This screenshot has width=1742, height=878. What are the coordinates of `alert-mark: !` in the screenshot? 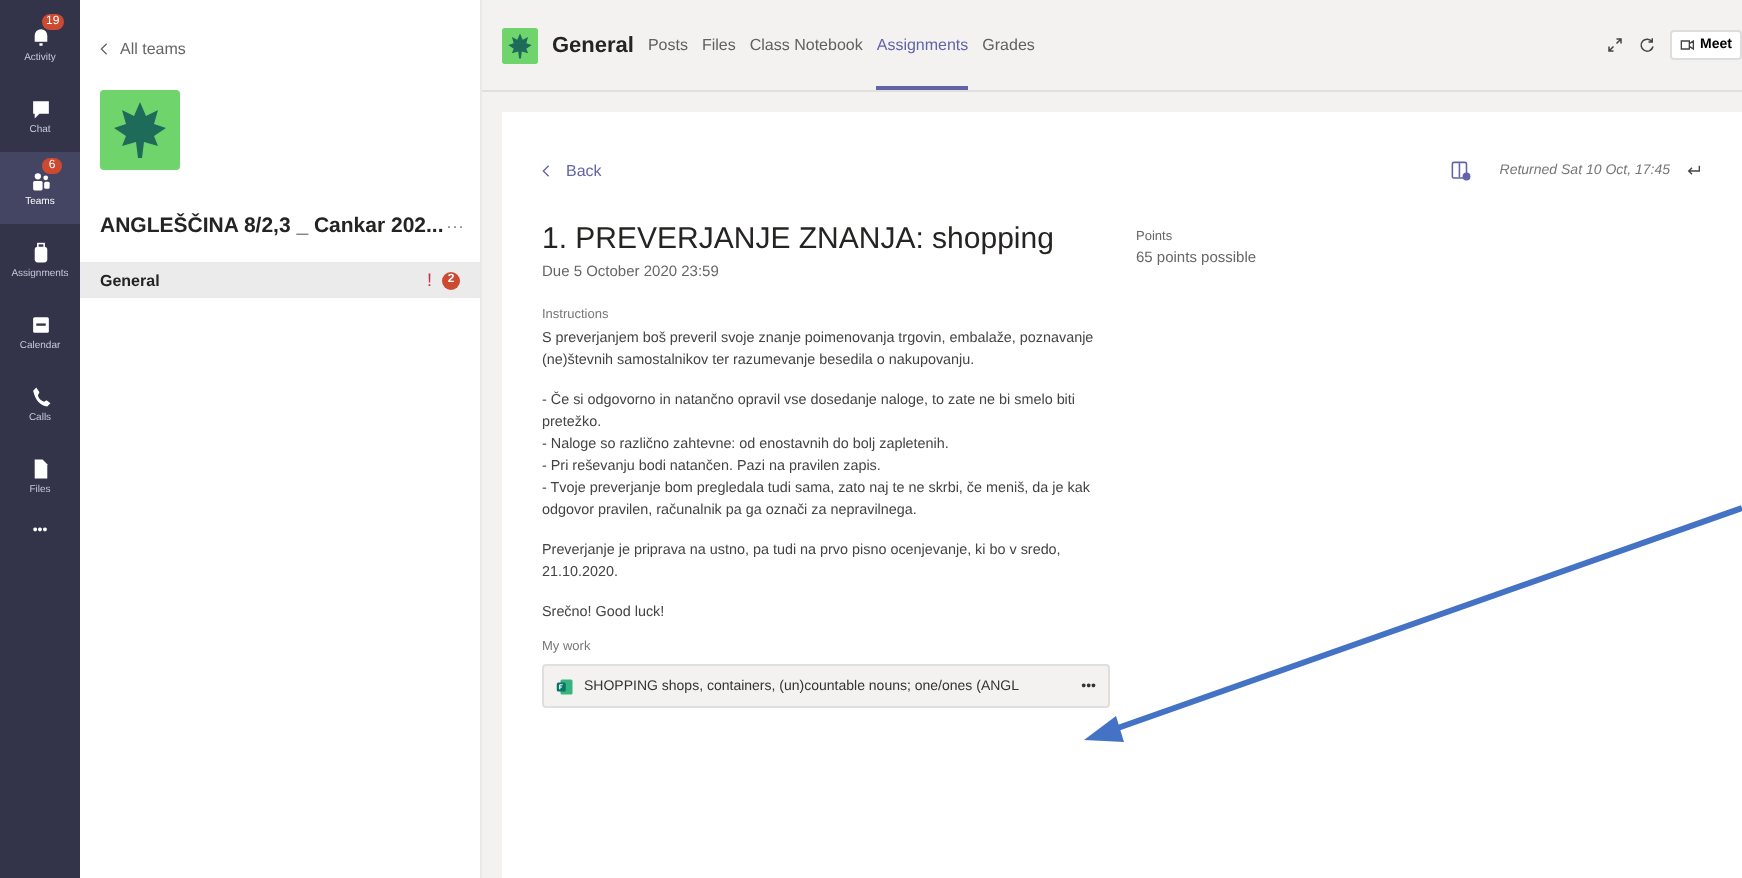 It's located at (429, 280).